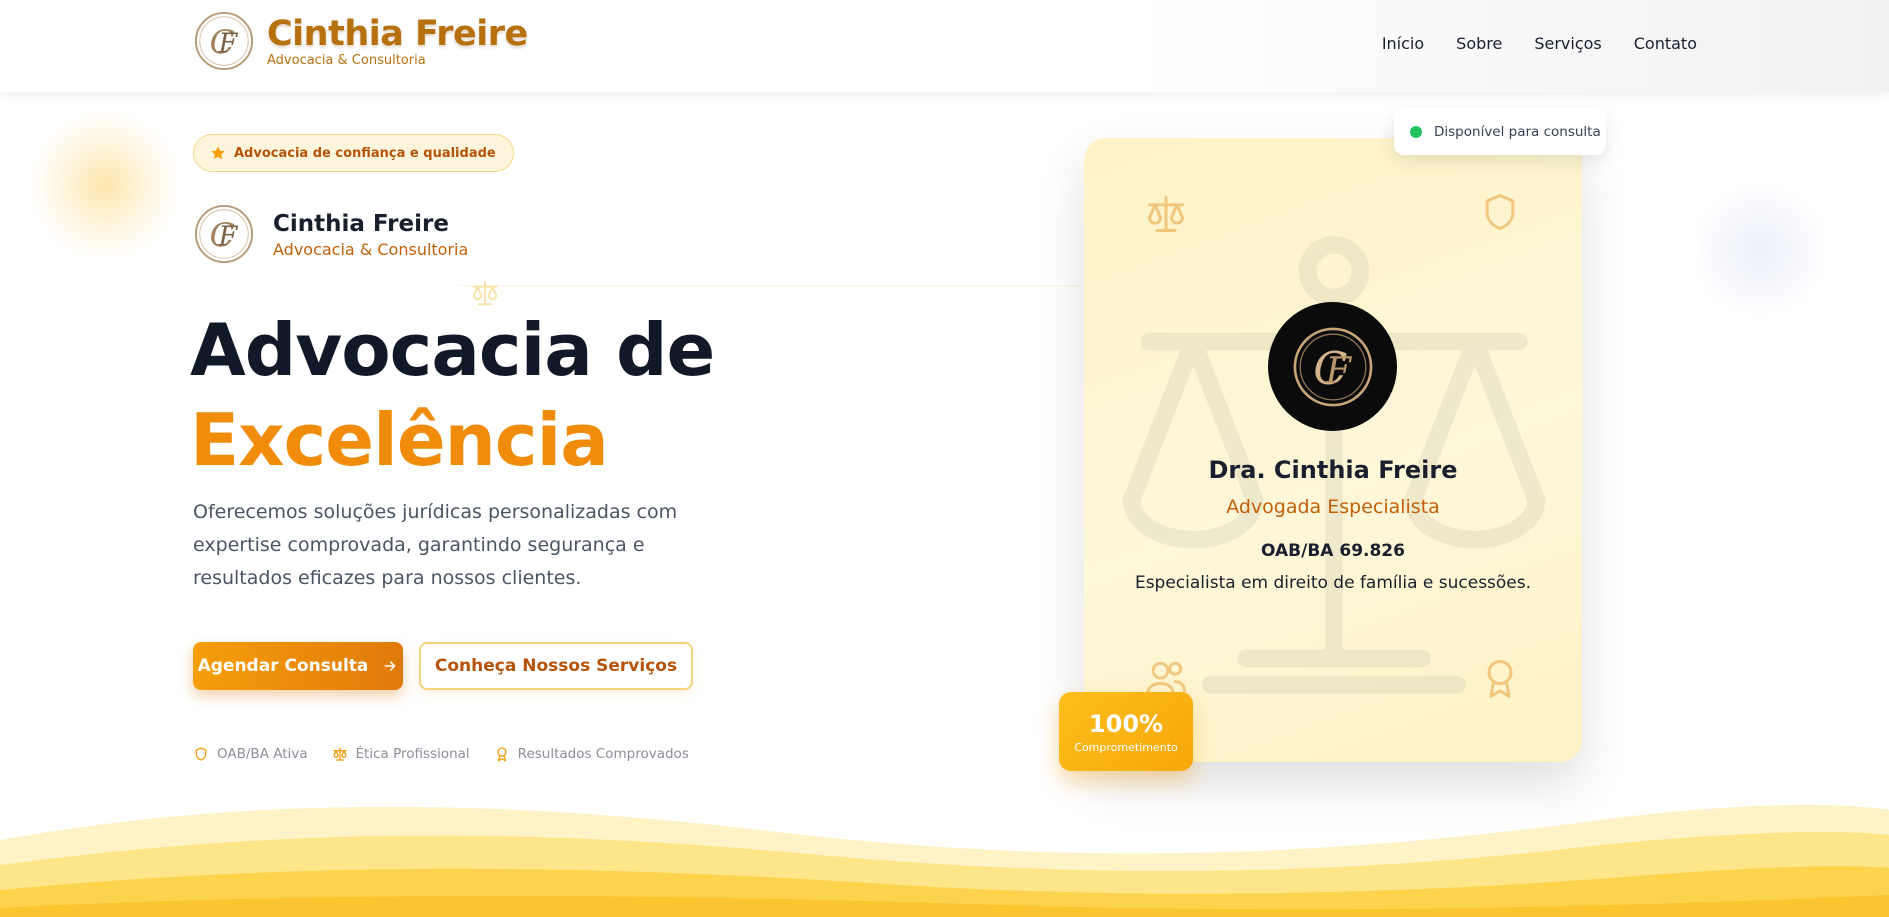  Describe the element at coordinates (1126, 723) in the screenshot. I see `stat-value: 100%` at that location.